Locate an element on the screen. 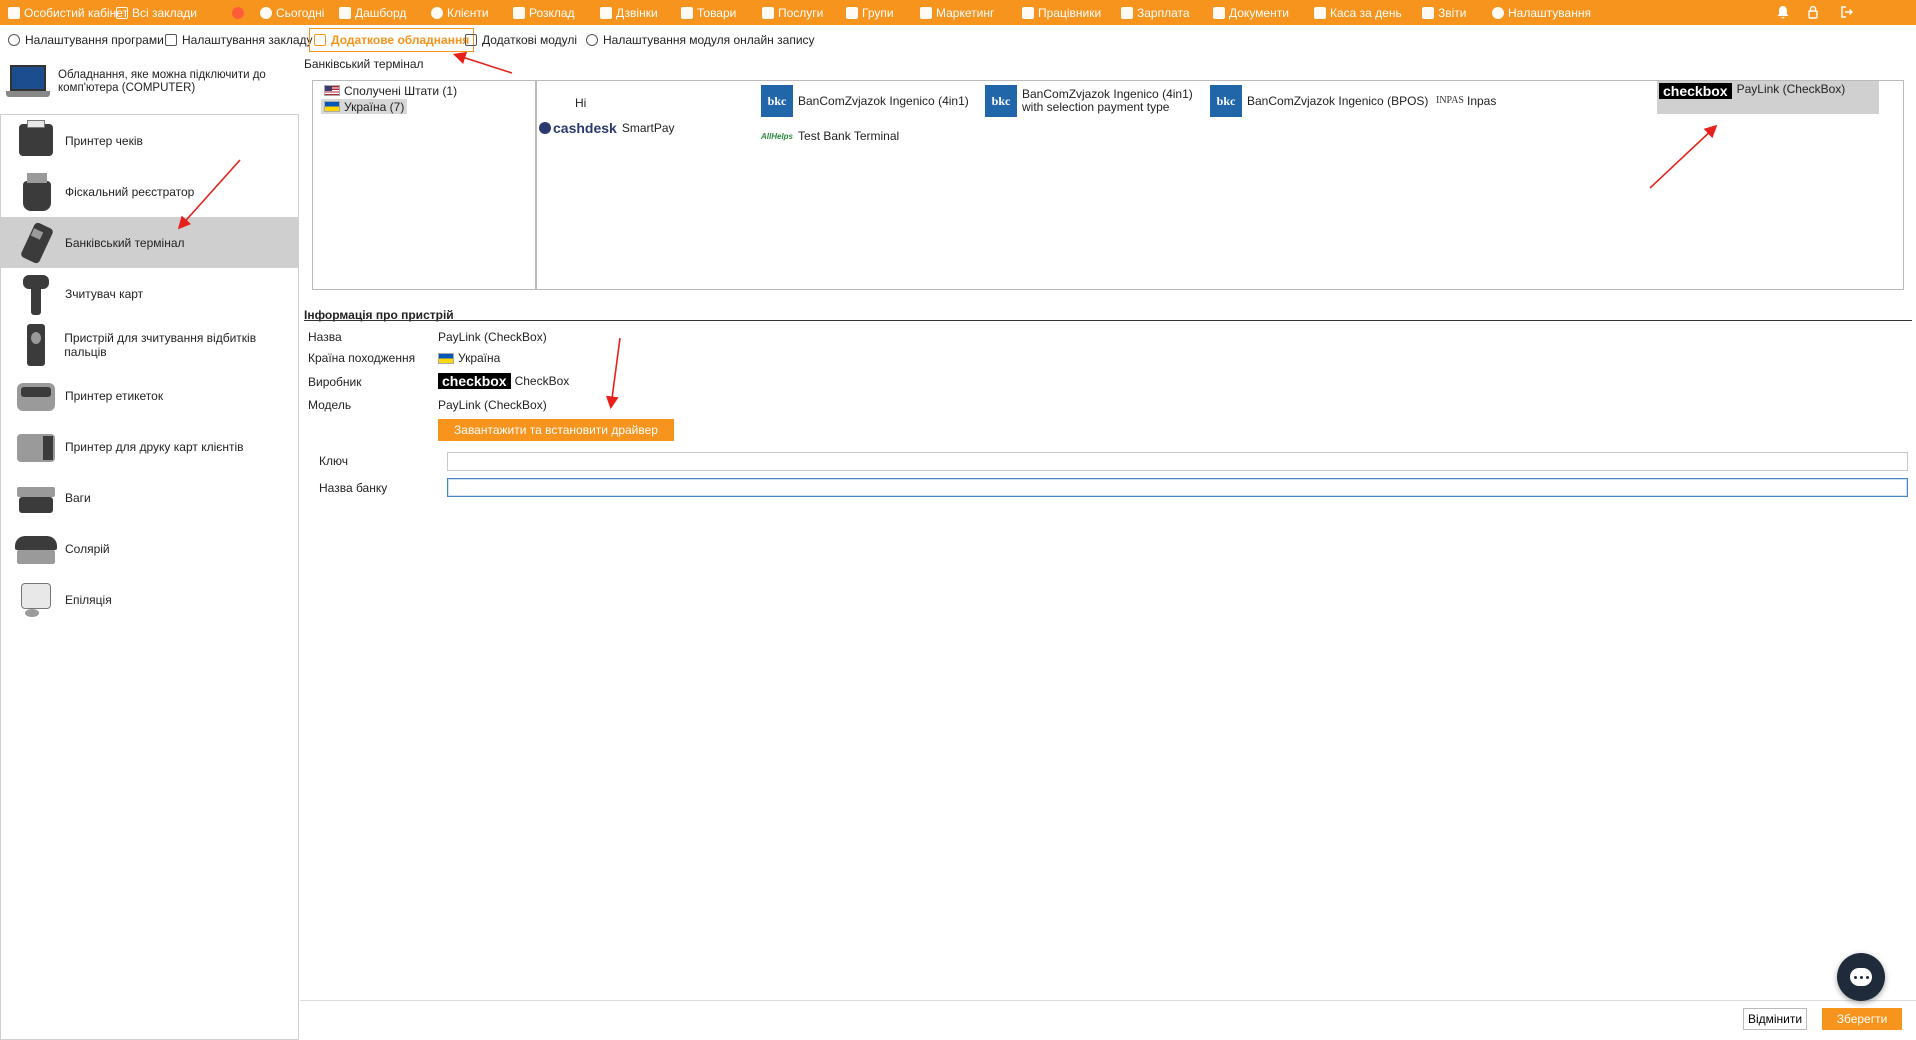  fiscal-register-icon is located at coordinates (36, 192).